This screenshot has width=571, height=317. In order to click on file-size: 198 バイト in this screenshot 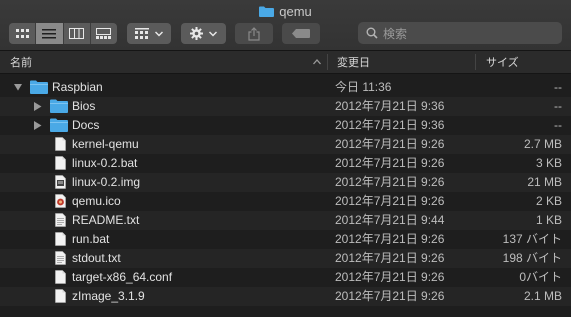, I will do `click(532, 258)`.